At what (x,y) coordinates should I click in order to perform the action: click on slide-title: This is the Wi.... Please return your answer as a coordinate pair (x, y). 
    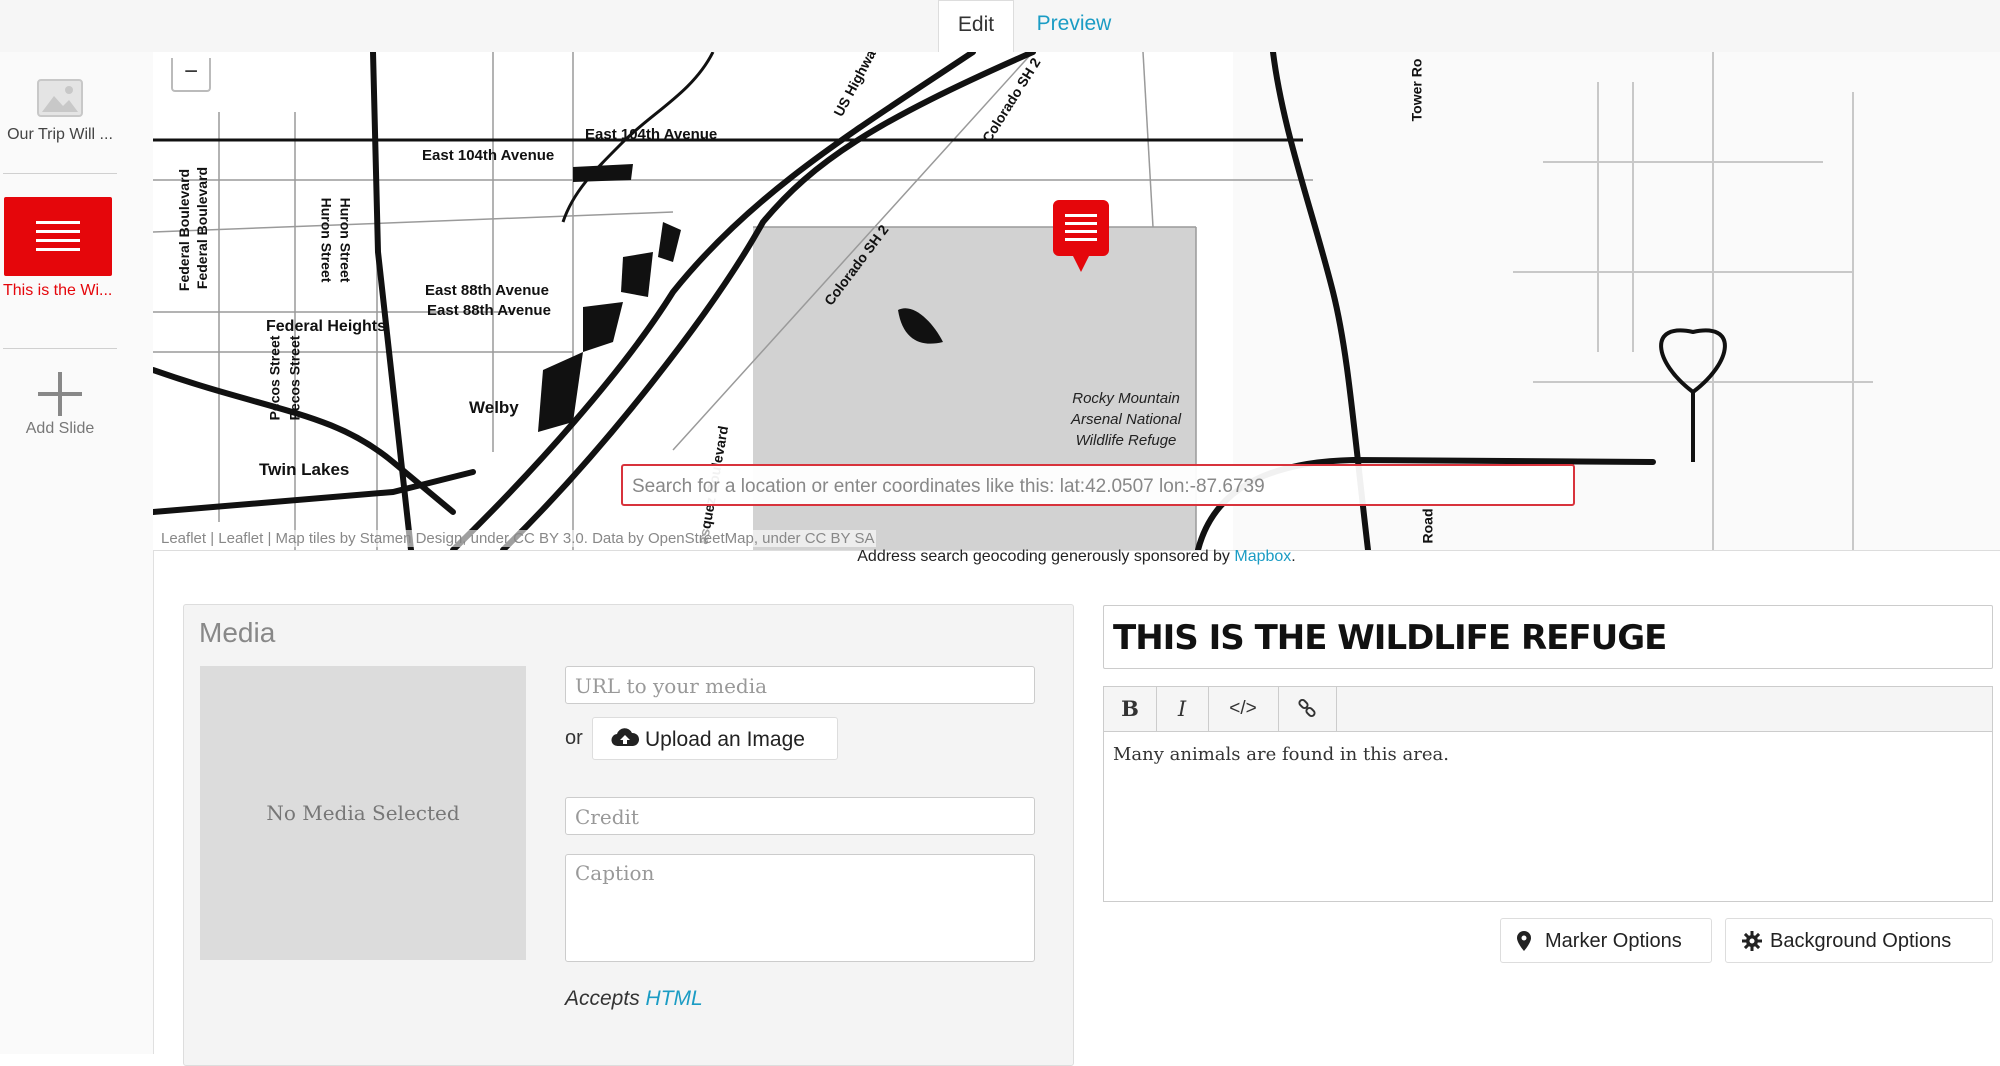
    Looking at the image, I should click on (58, 290).